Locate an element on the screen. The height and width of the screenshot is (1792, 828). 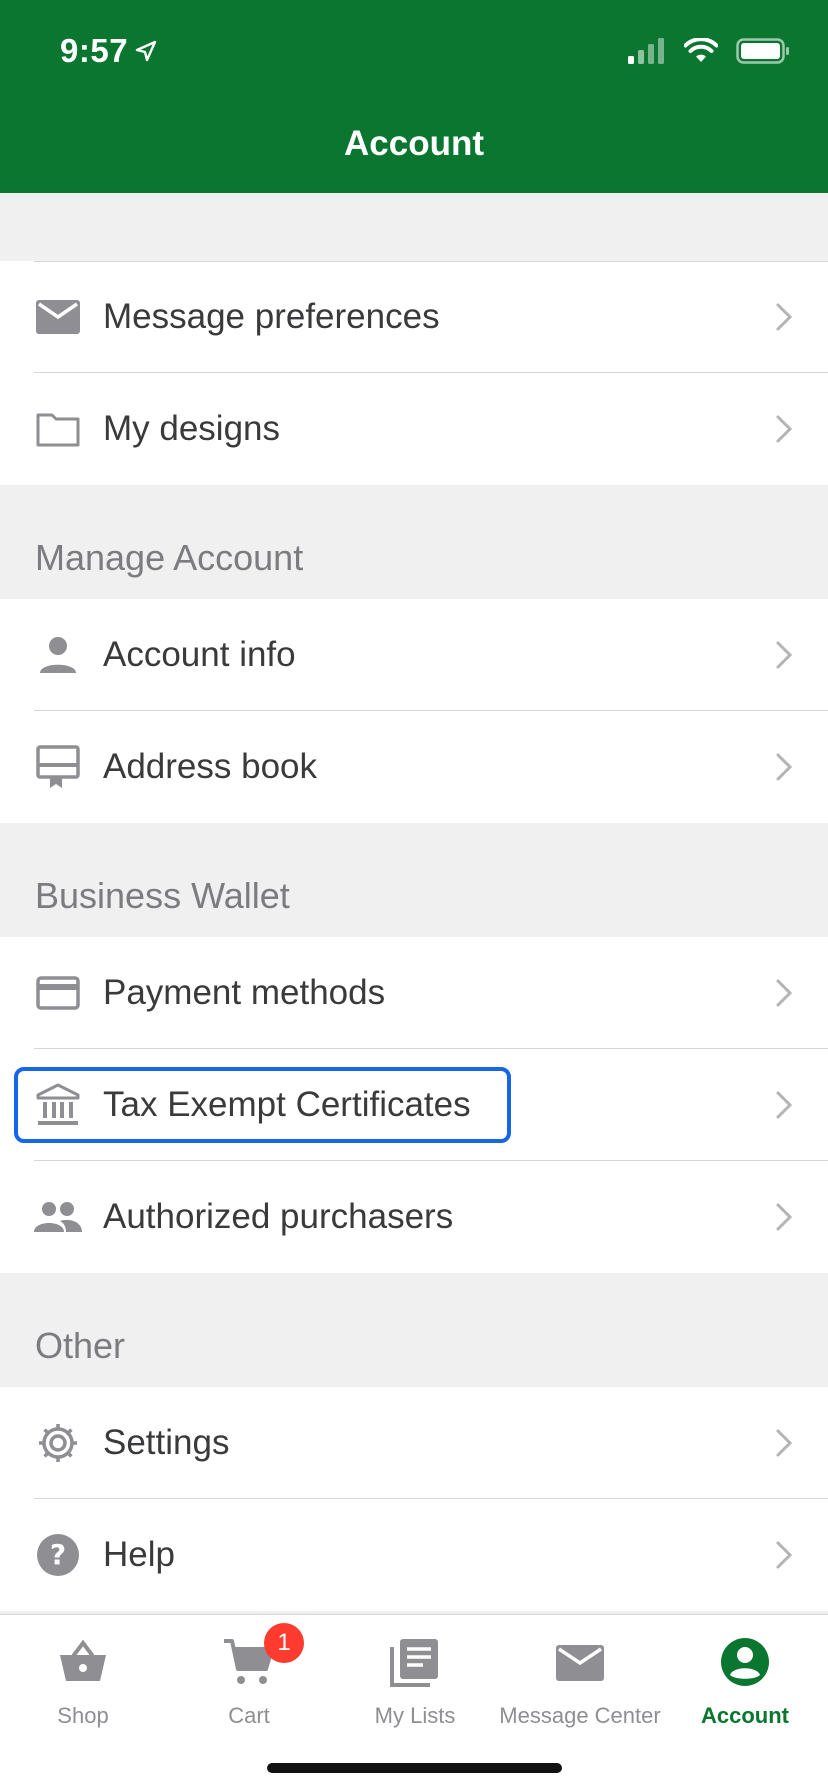
section-header-manage-account: Manage Account is located at coordinates (414, 542).